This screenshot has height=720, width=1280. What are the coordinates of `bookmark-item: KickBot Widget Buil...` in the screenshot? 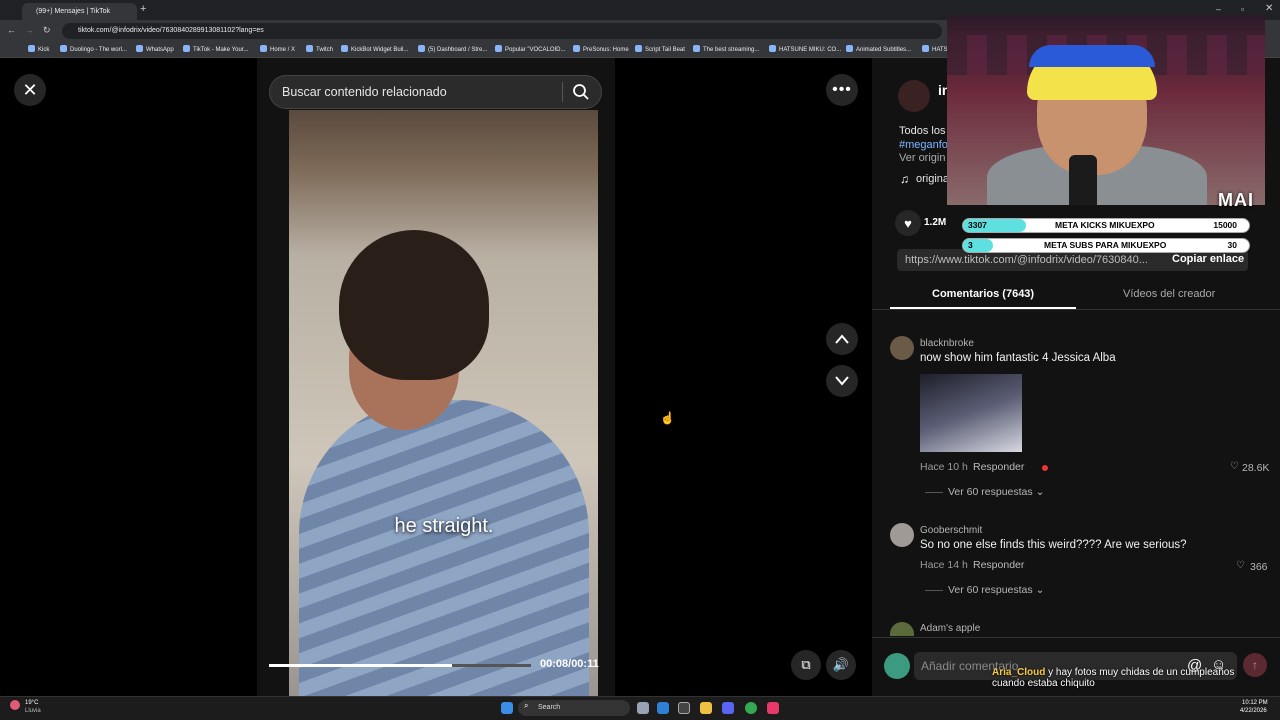 It's located at (374, 50).